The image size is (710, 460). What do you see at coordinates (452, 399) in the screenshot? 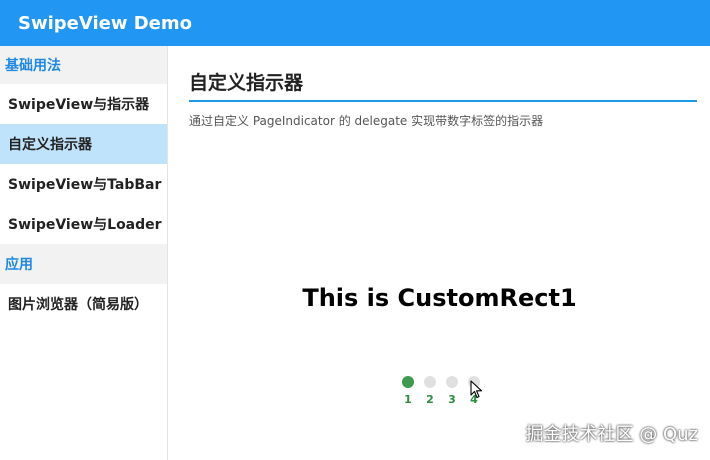
I see `indicator-label: 3` at bounding box center [452, 399].